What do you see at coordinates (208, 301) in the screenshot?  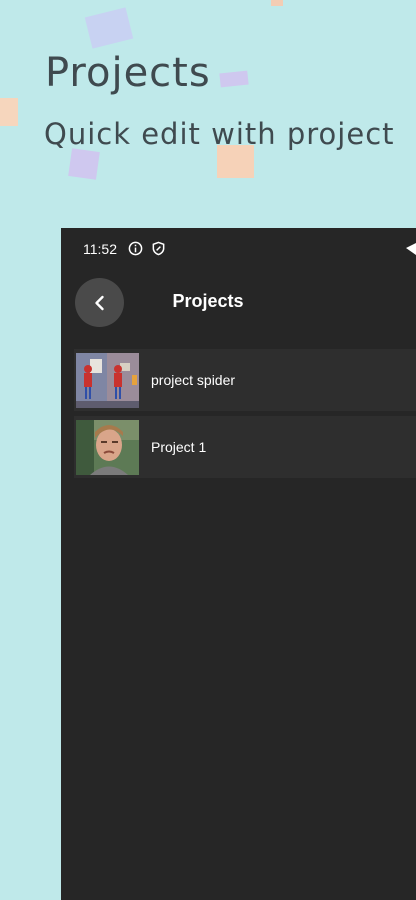 I see `page-title: Projects` at bounding box center [208, 301].